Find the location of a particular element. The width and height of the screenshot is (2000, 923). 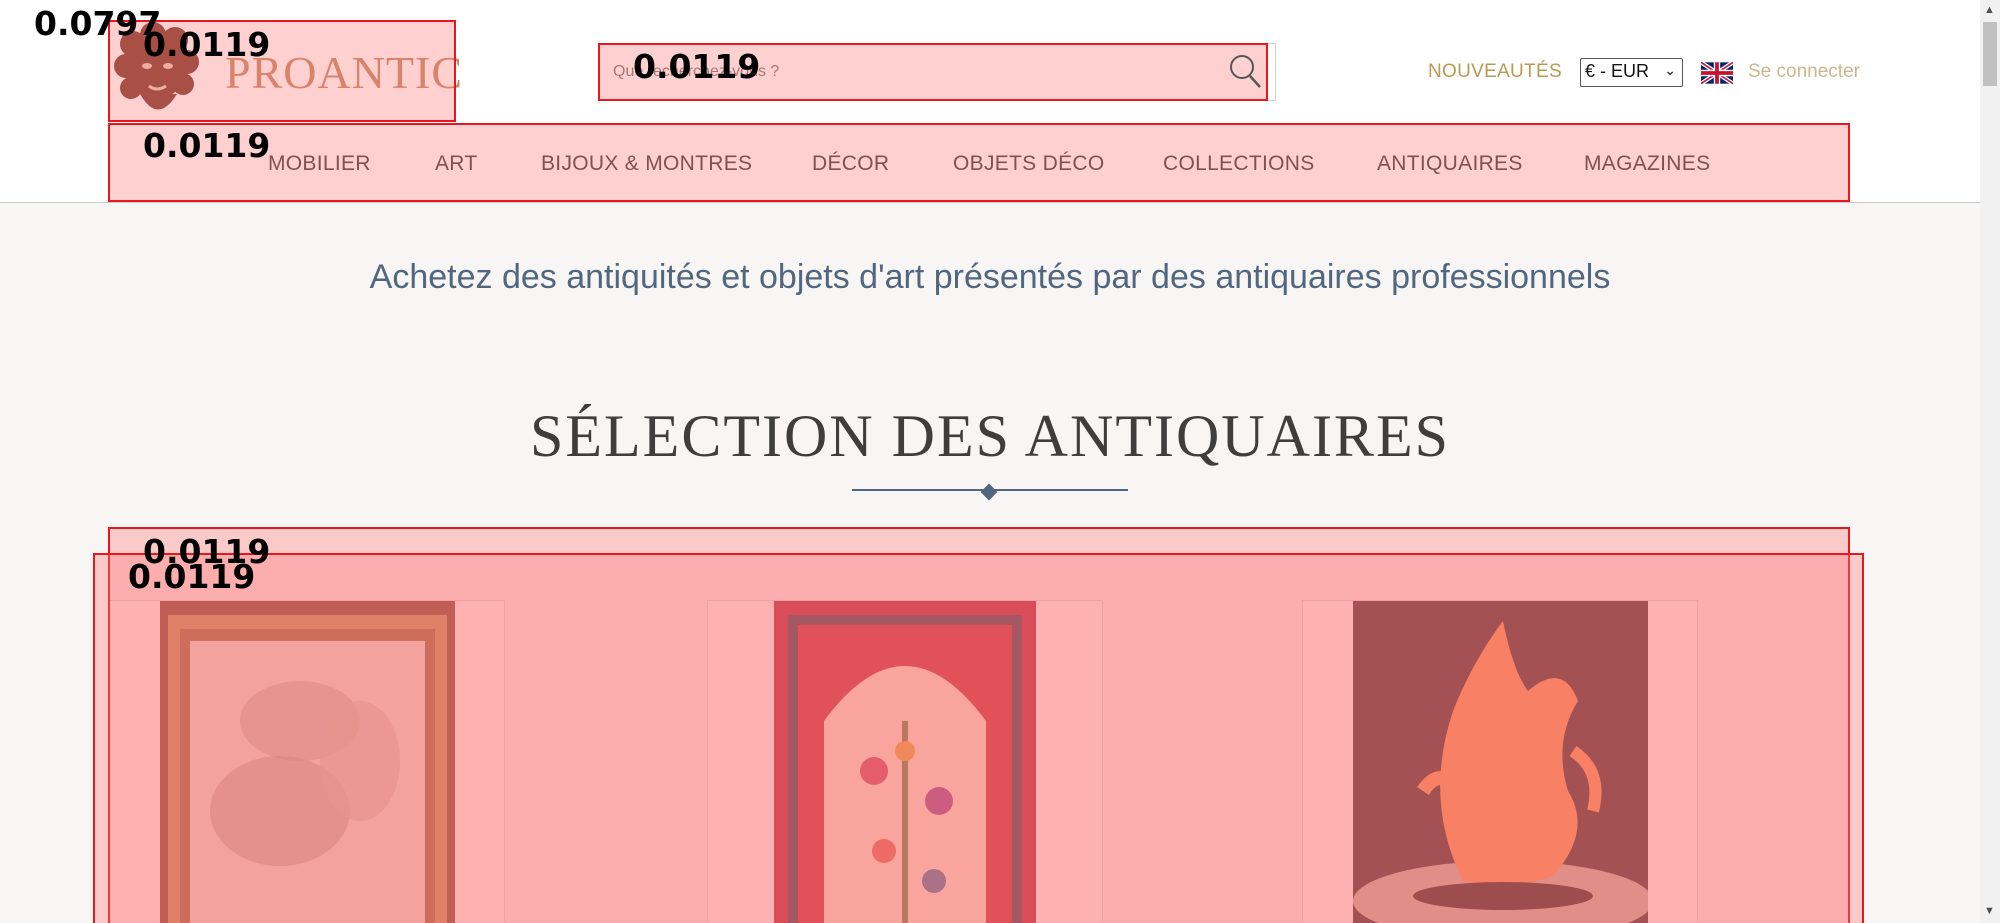

scroll-down-icon: ▼ is located at coordinates (1989, 911).